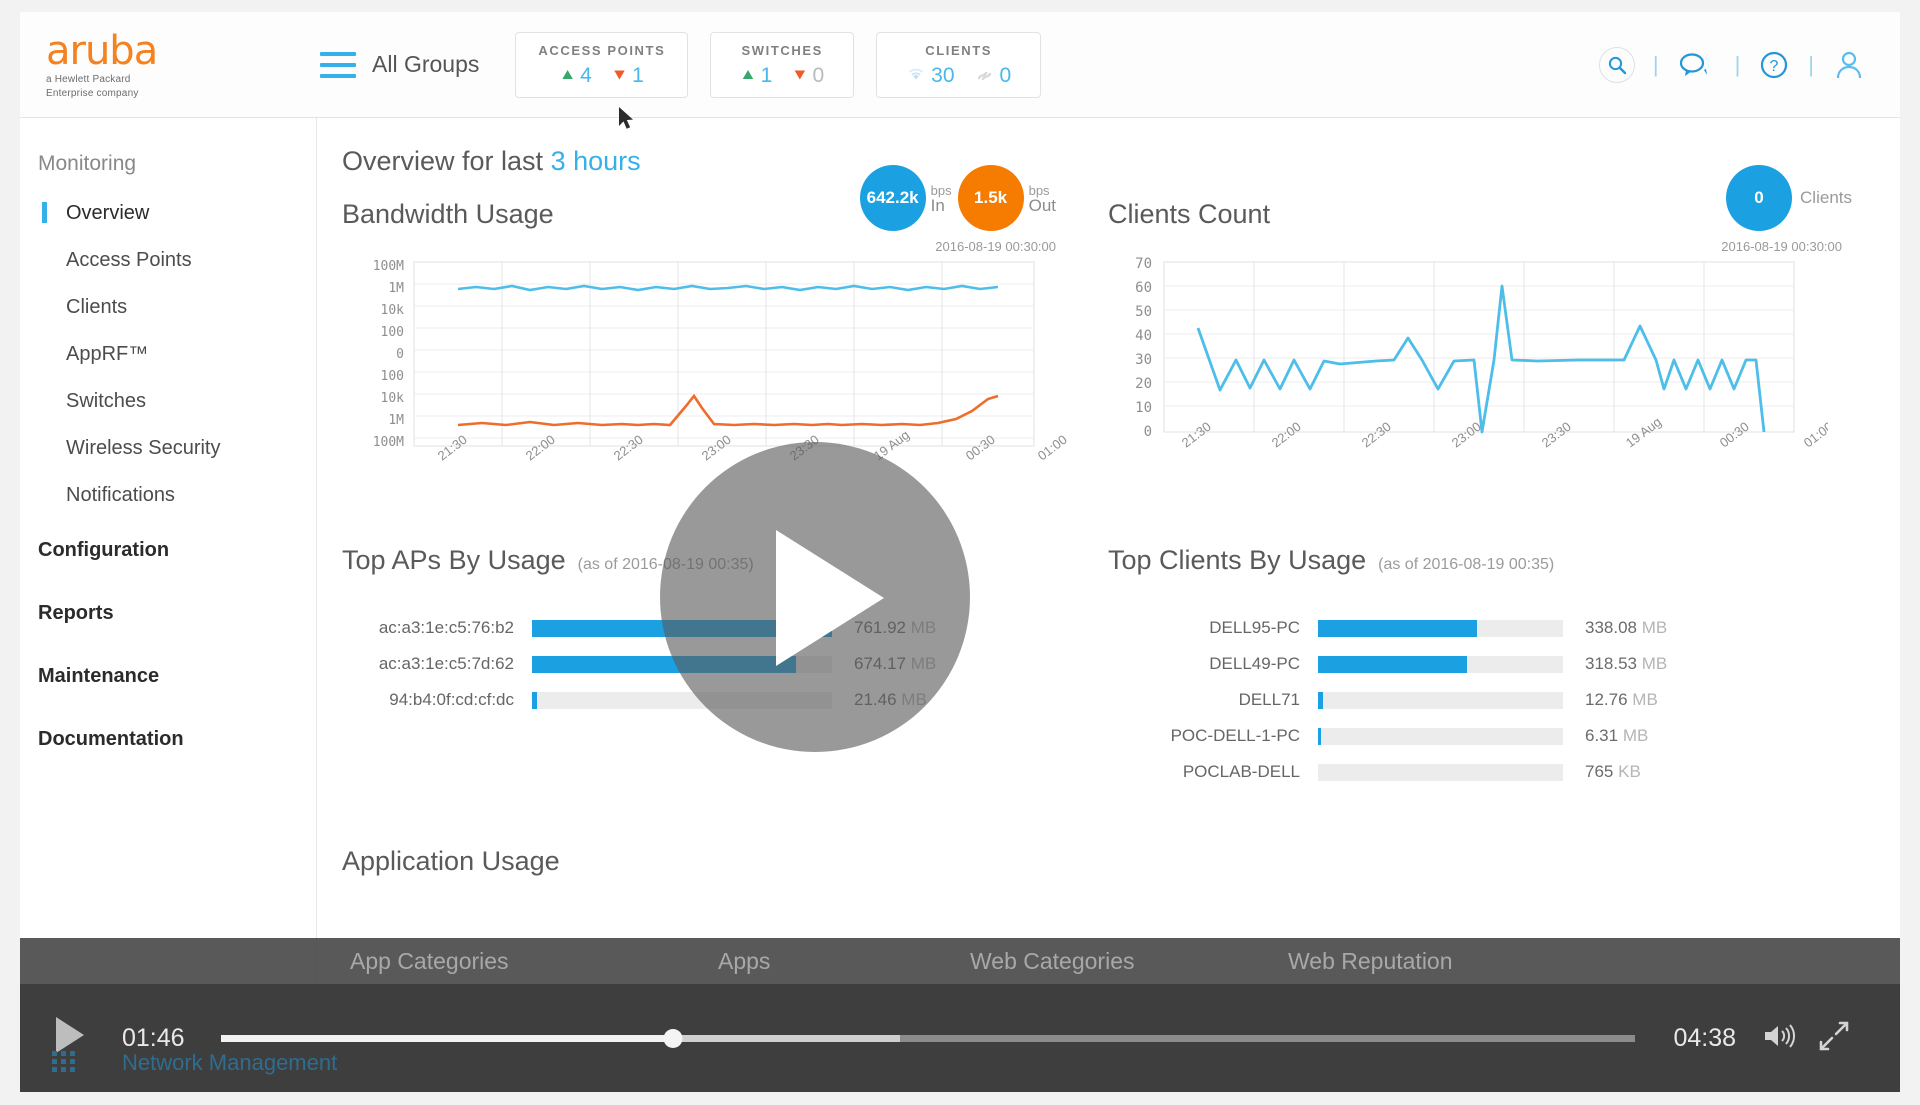  Describe the element at coordinates (168, 550) in the screenshot. I see `sidebar-item-configuration: Configuration` at that location.